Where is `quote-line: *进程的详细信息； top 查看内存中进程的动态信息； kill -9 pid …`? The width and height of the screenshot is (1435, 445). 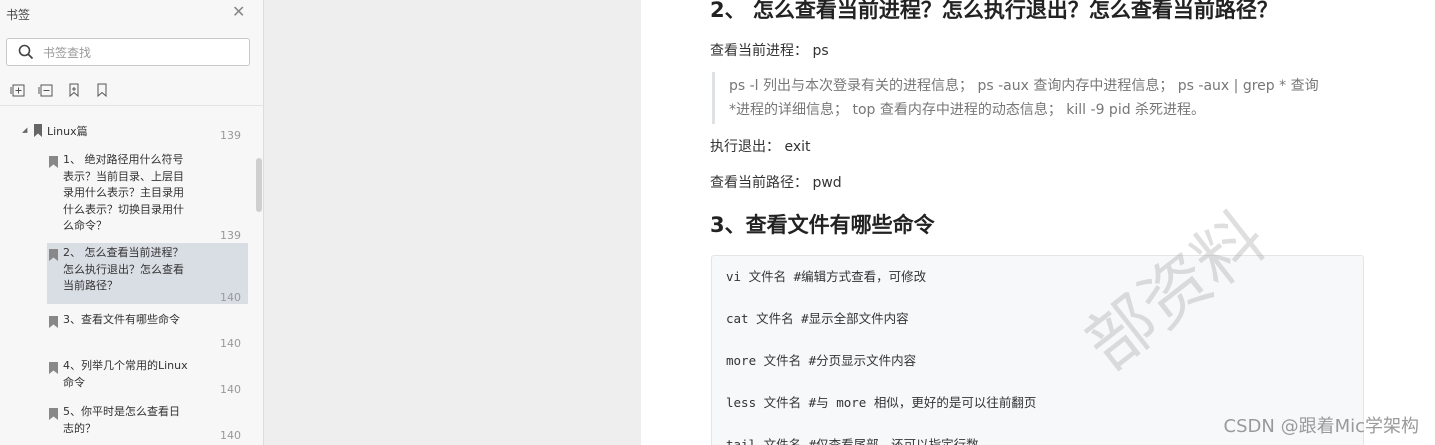 quote-line: *进程的详细信息； top 查看内存中进程的动态信息； kill -9 pid … is located at coordinates (967, 110).